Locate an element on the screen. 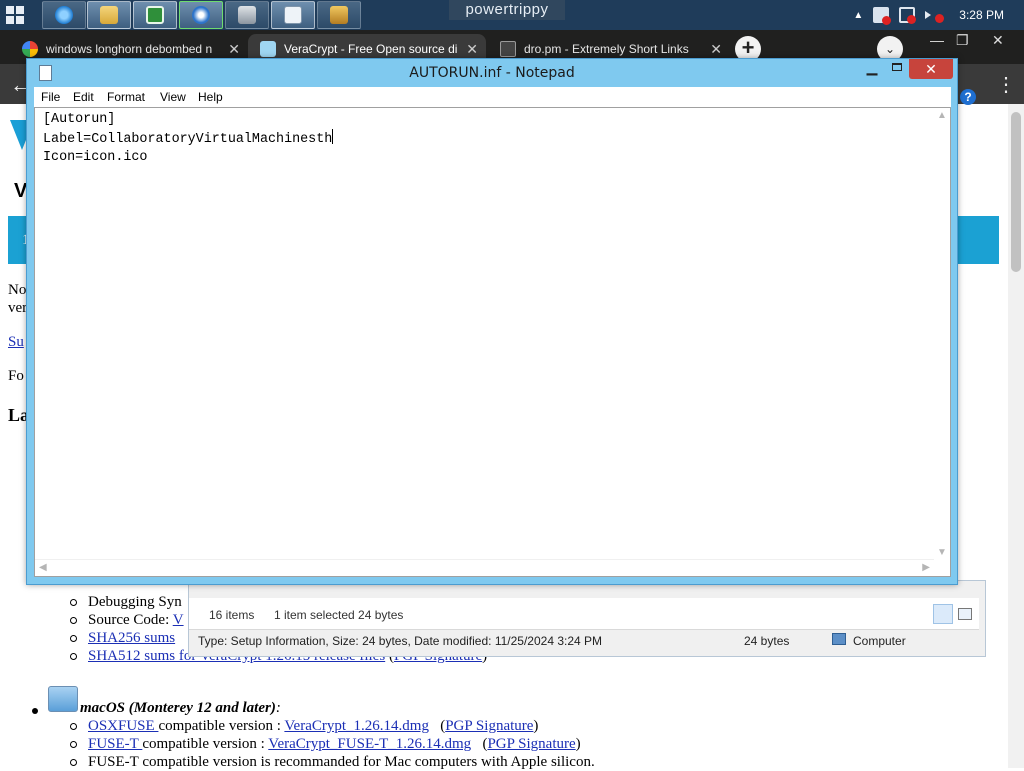 The image size is (1024, 771). start-icon is located at coordinates (15, 15).